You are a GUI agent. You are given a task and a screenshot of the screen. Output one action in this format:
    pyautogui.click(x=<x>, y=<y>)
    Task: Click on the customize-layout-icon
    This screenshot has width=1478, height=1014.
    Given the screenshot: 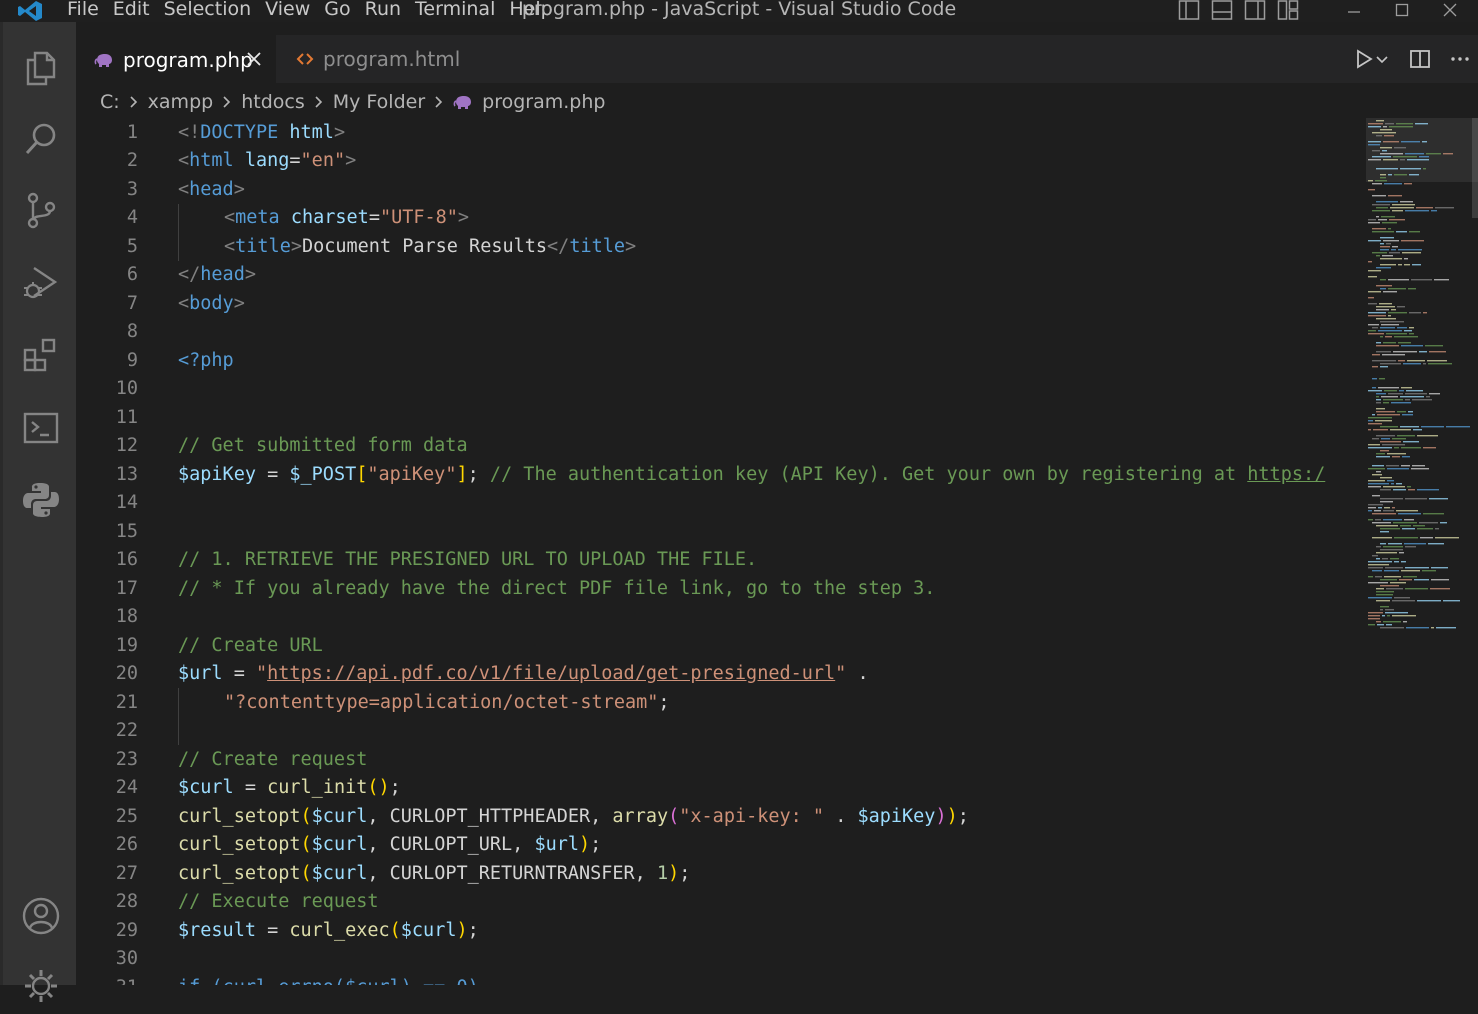 What is the action you would take?
    pyautogui.click(x=1288, y=10)
    